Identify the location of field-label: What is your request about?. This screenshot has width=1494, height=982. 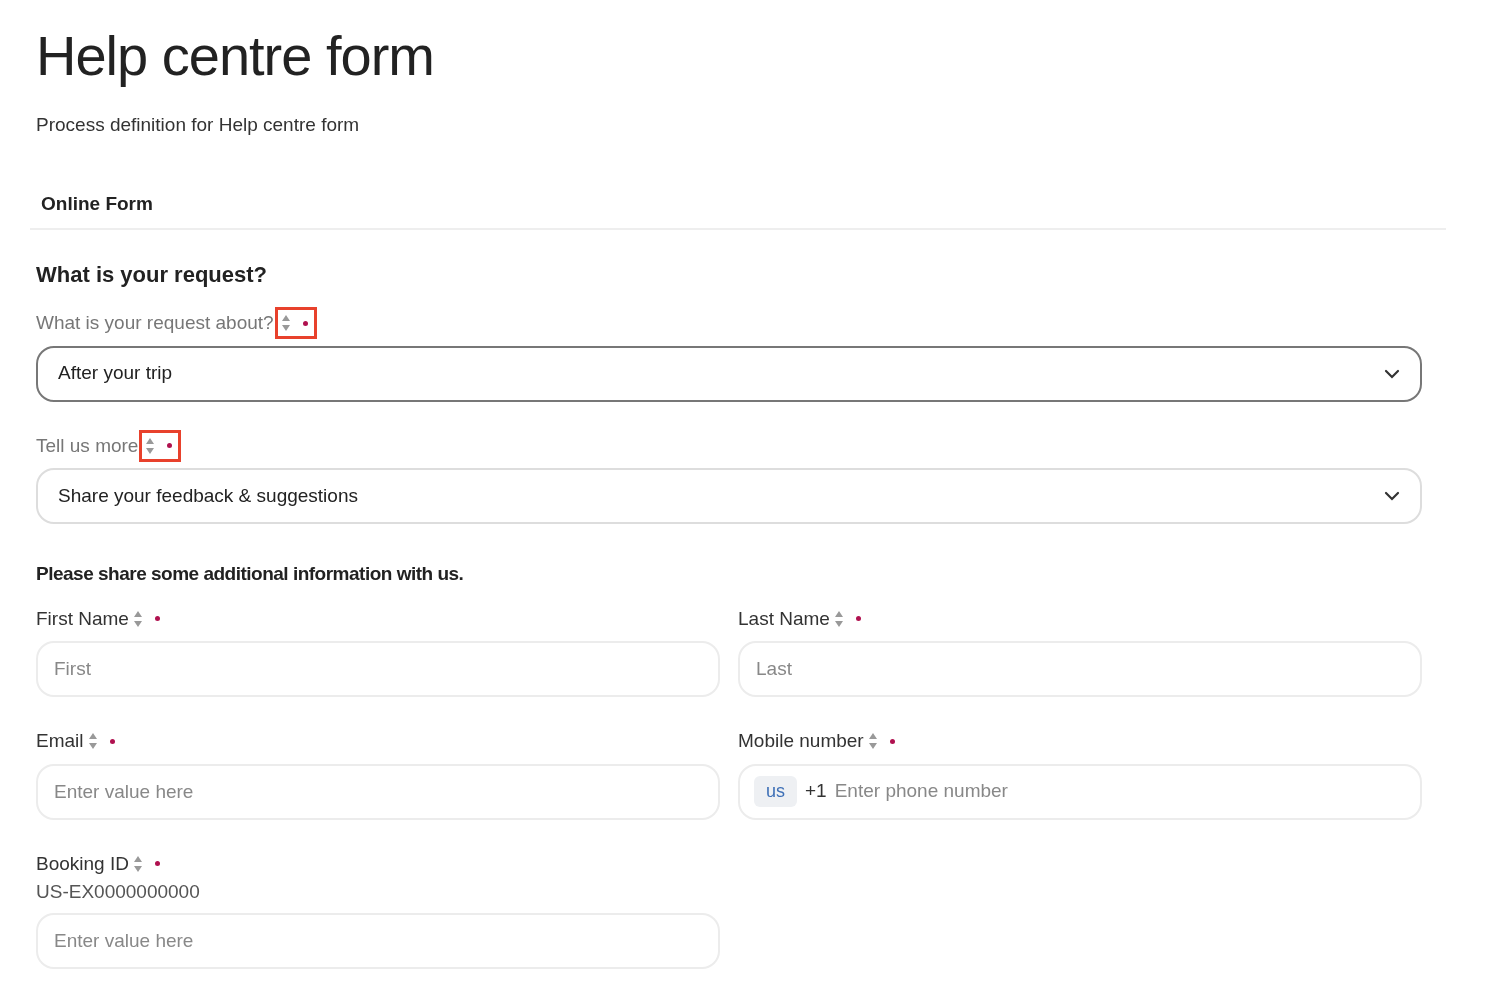
(155, 323).